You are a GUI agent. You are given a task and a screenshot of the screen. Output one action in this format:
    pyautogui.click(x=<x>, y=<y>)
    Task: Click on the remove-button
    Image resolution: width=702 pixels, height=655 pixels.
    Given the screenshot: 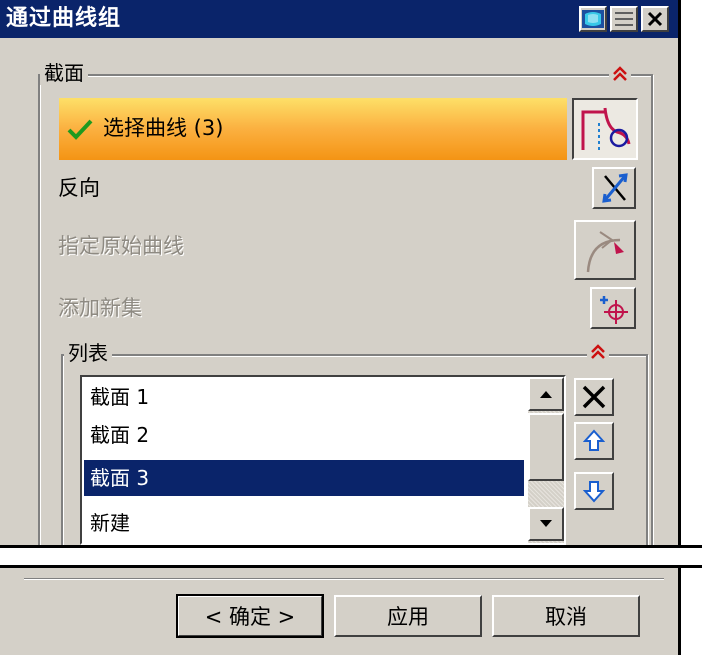 What is the action you would take?
    pyautogui.click(x=594, y=397)
    